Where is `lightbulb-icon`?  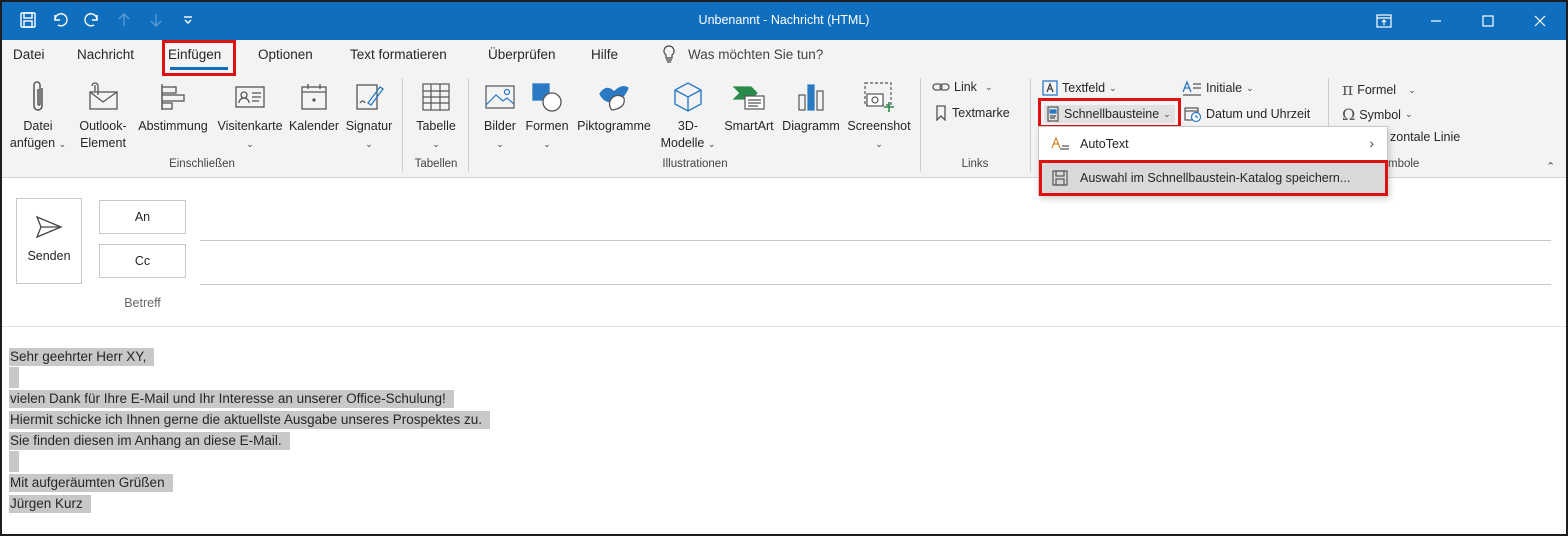
lightbulb-icon is located at coordinates (669, 54).